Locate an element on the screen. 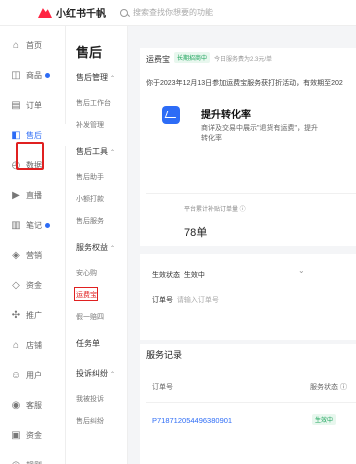  records-title: 服务记录 is located at coordinates (164, 355).